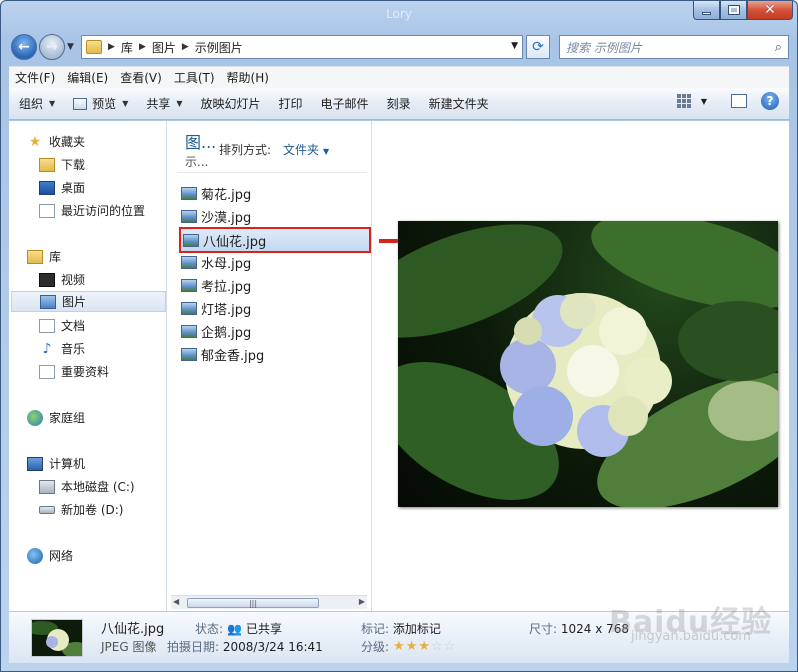  Describe the element at coordinates (514, 46) in the screenshot. I see `address-dropdown-icon: ▼` at that location.